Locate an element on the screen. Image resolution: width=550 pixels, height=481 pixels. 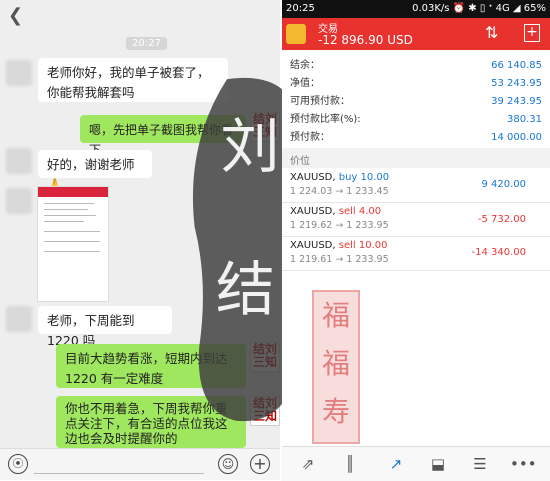
account-value: 39 243.95 is located at coordinates (516, 101).